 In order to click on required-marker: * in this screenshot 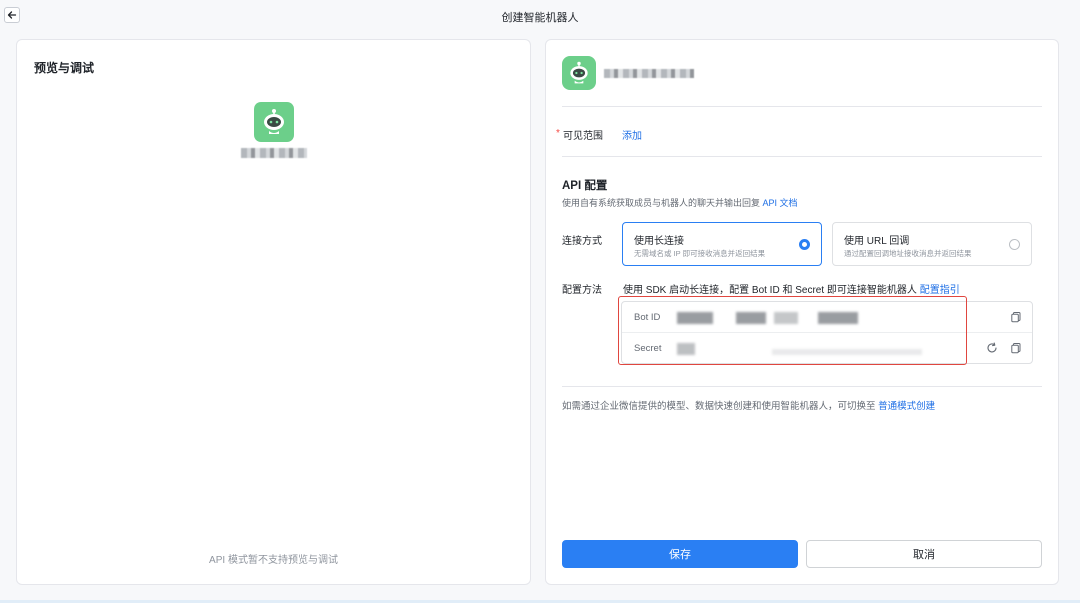, I will do `click(558, 133)`.